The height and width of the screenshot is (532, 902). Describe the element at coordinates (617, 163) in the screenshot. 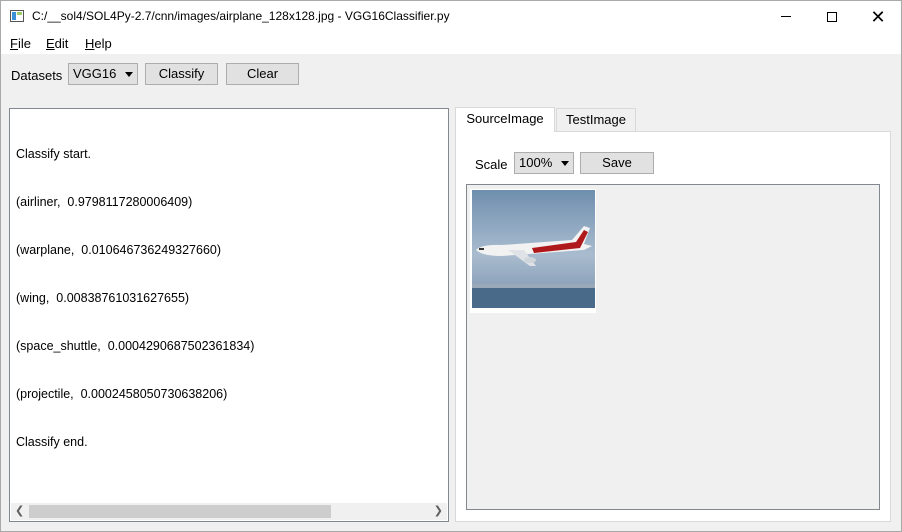

I see `save-button: Save` at that location.